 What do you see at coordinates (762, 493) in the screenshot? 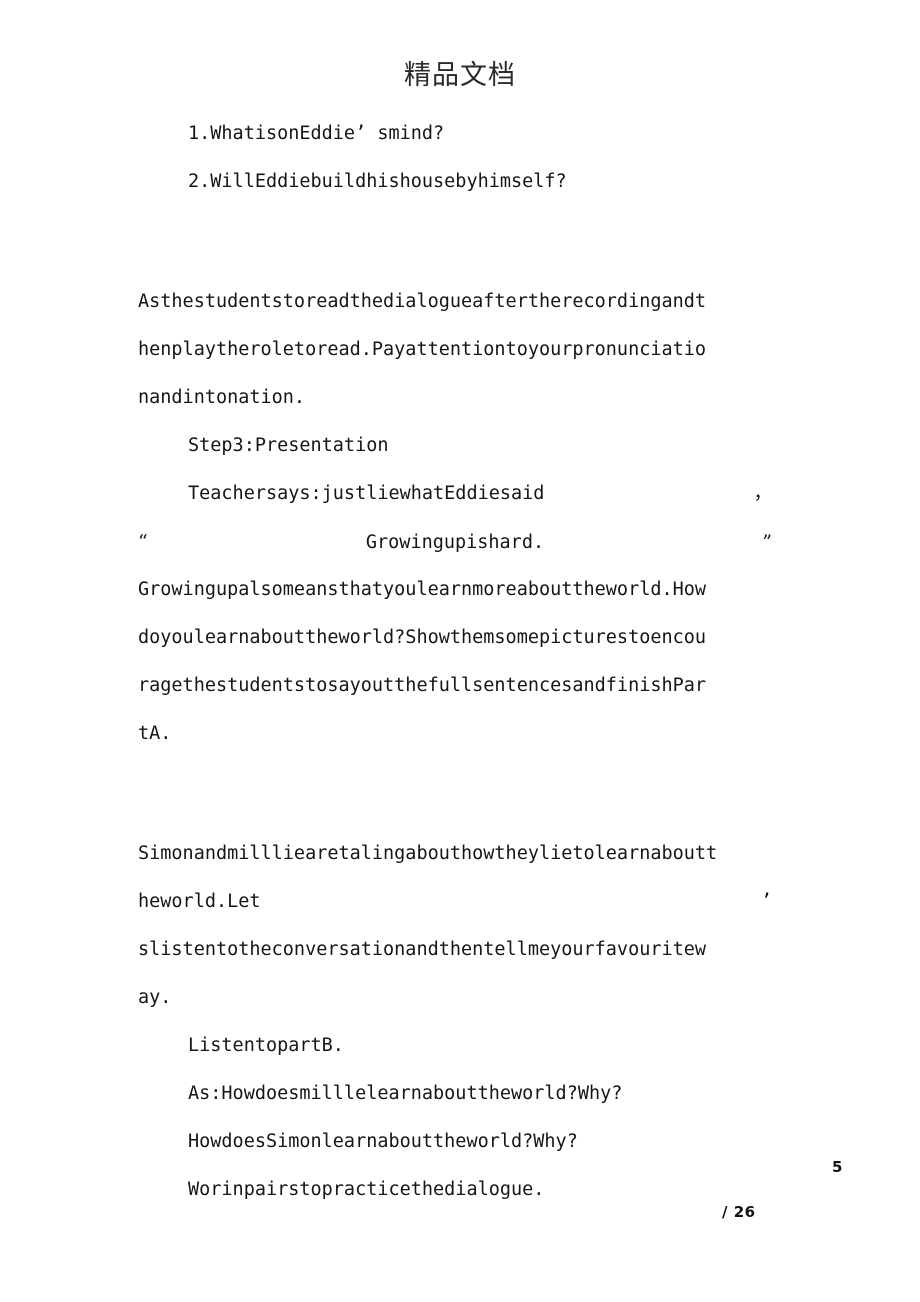
I see `teacher-says-trailing-punctuation: ，` at bounding box center [762, 493].